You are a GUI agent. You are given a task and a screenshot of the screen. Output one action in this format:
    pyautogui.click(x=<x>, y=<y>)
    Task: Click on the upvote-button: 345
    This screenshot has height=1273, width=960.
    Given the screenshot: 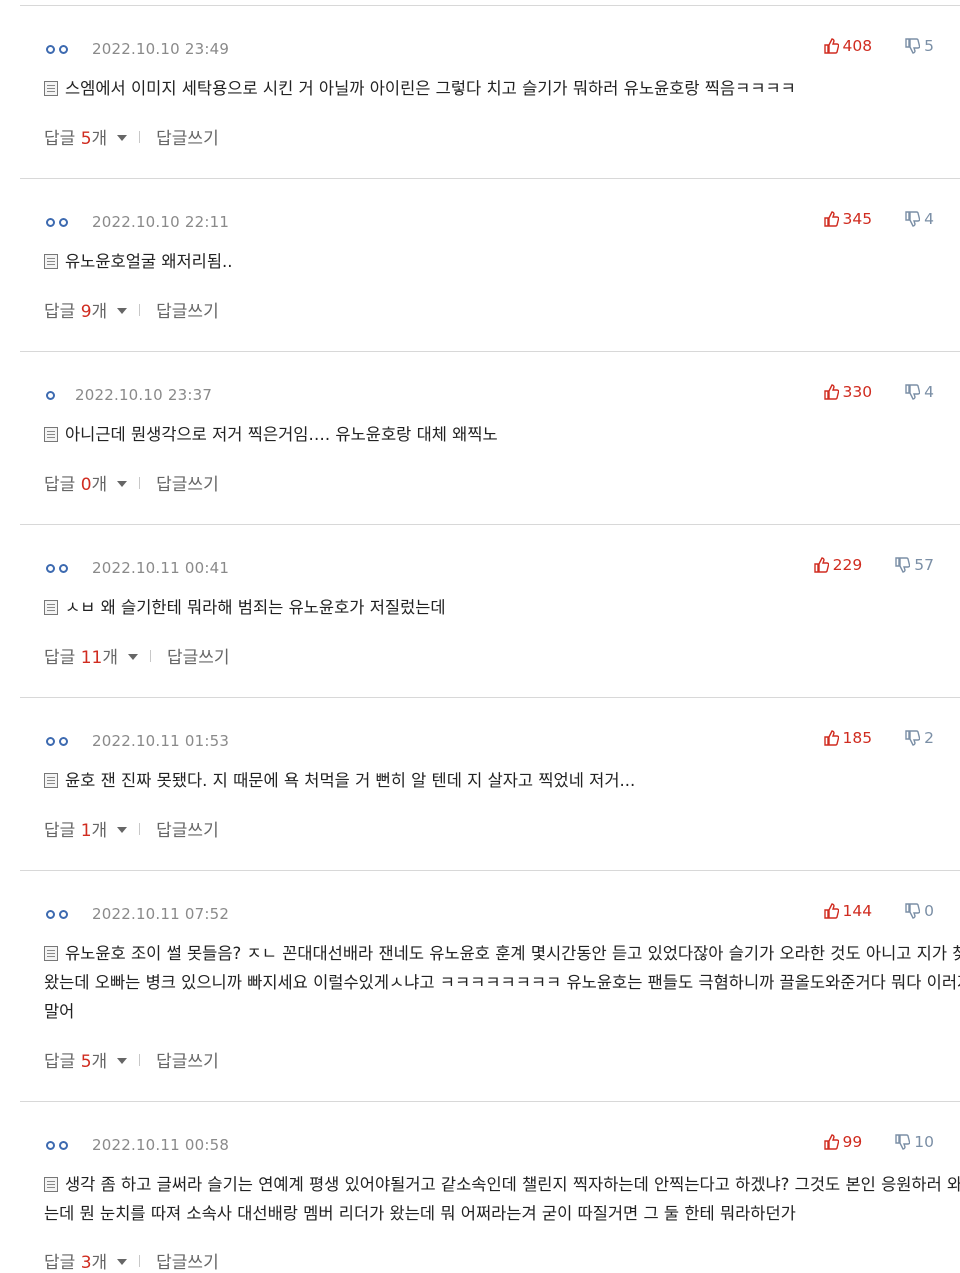 What is the action you would take?
    pyautogui.click(x=847, y=219)
    